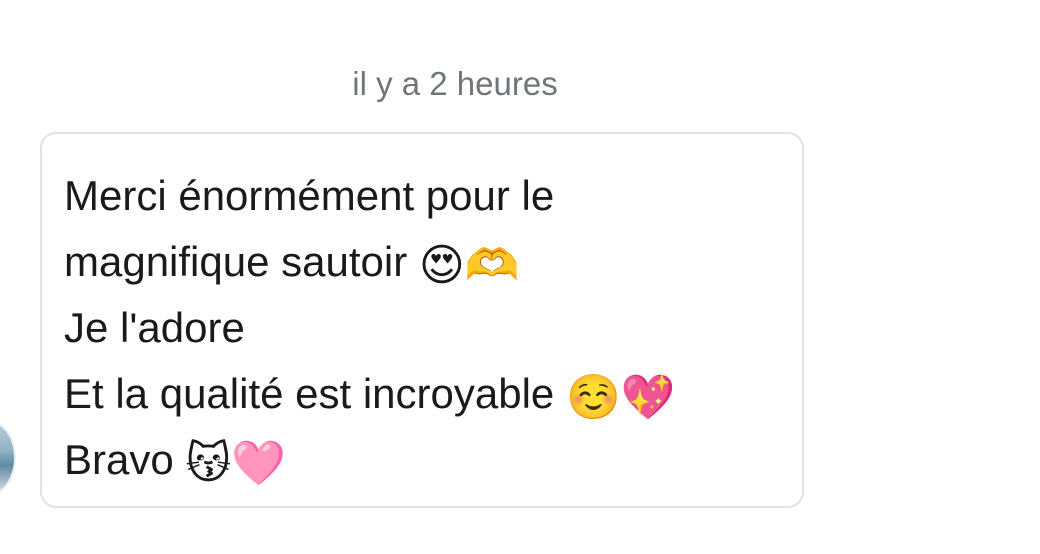 This screenshot has height=554, width=1040. Describe the element at coordinates (208, 463) in the screenshot. I see `kissing-cat-emoji-icon: 😽` at that location.